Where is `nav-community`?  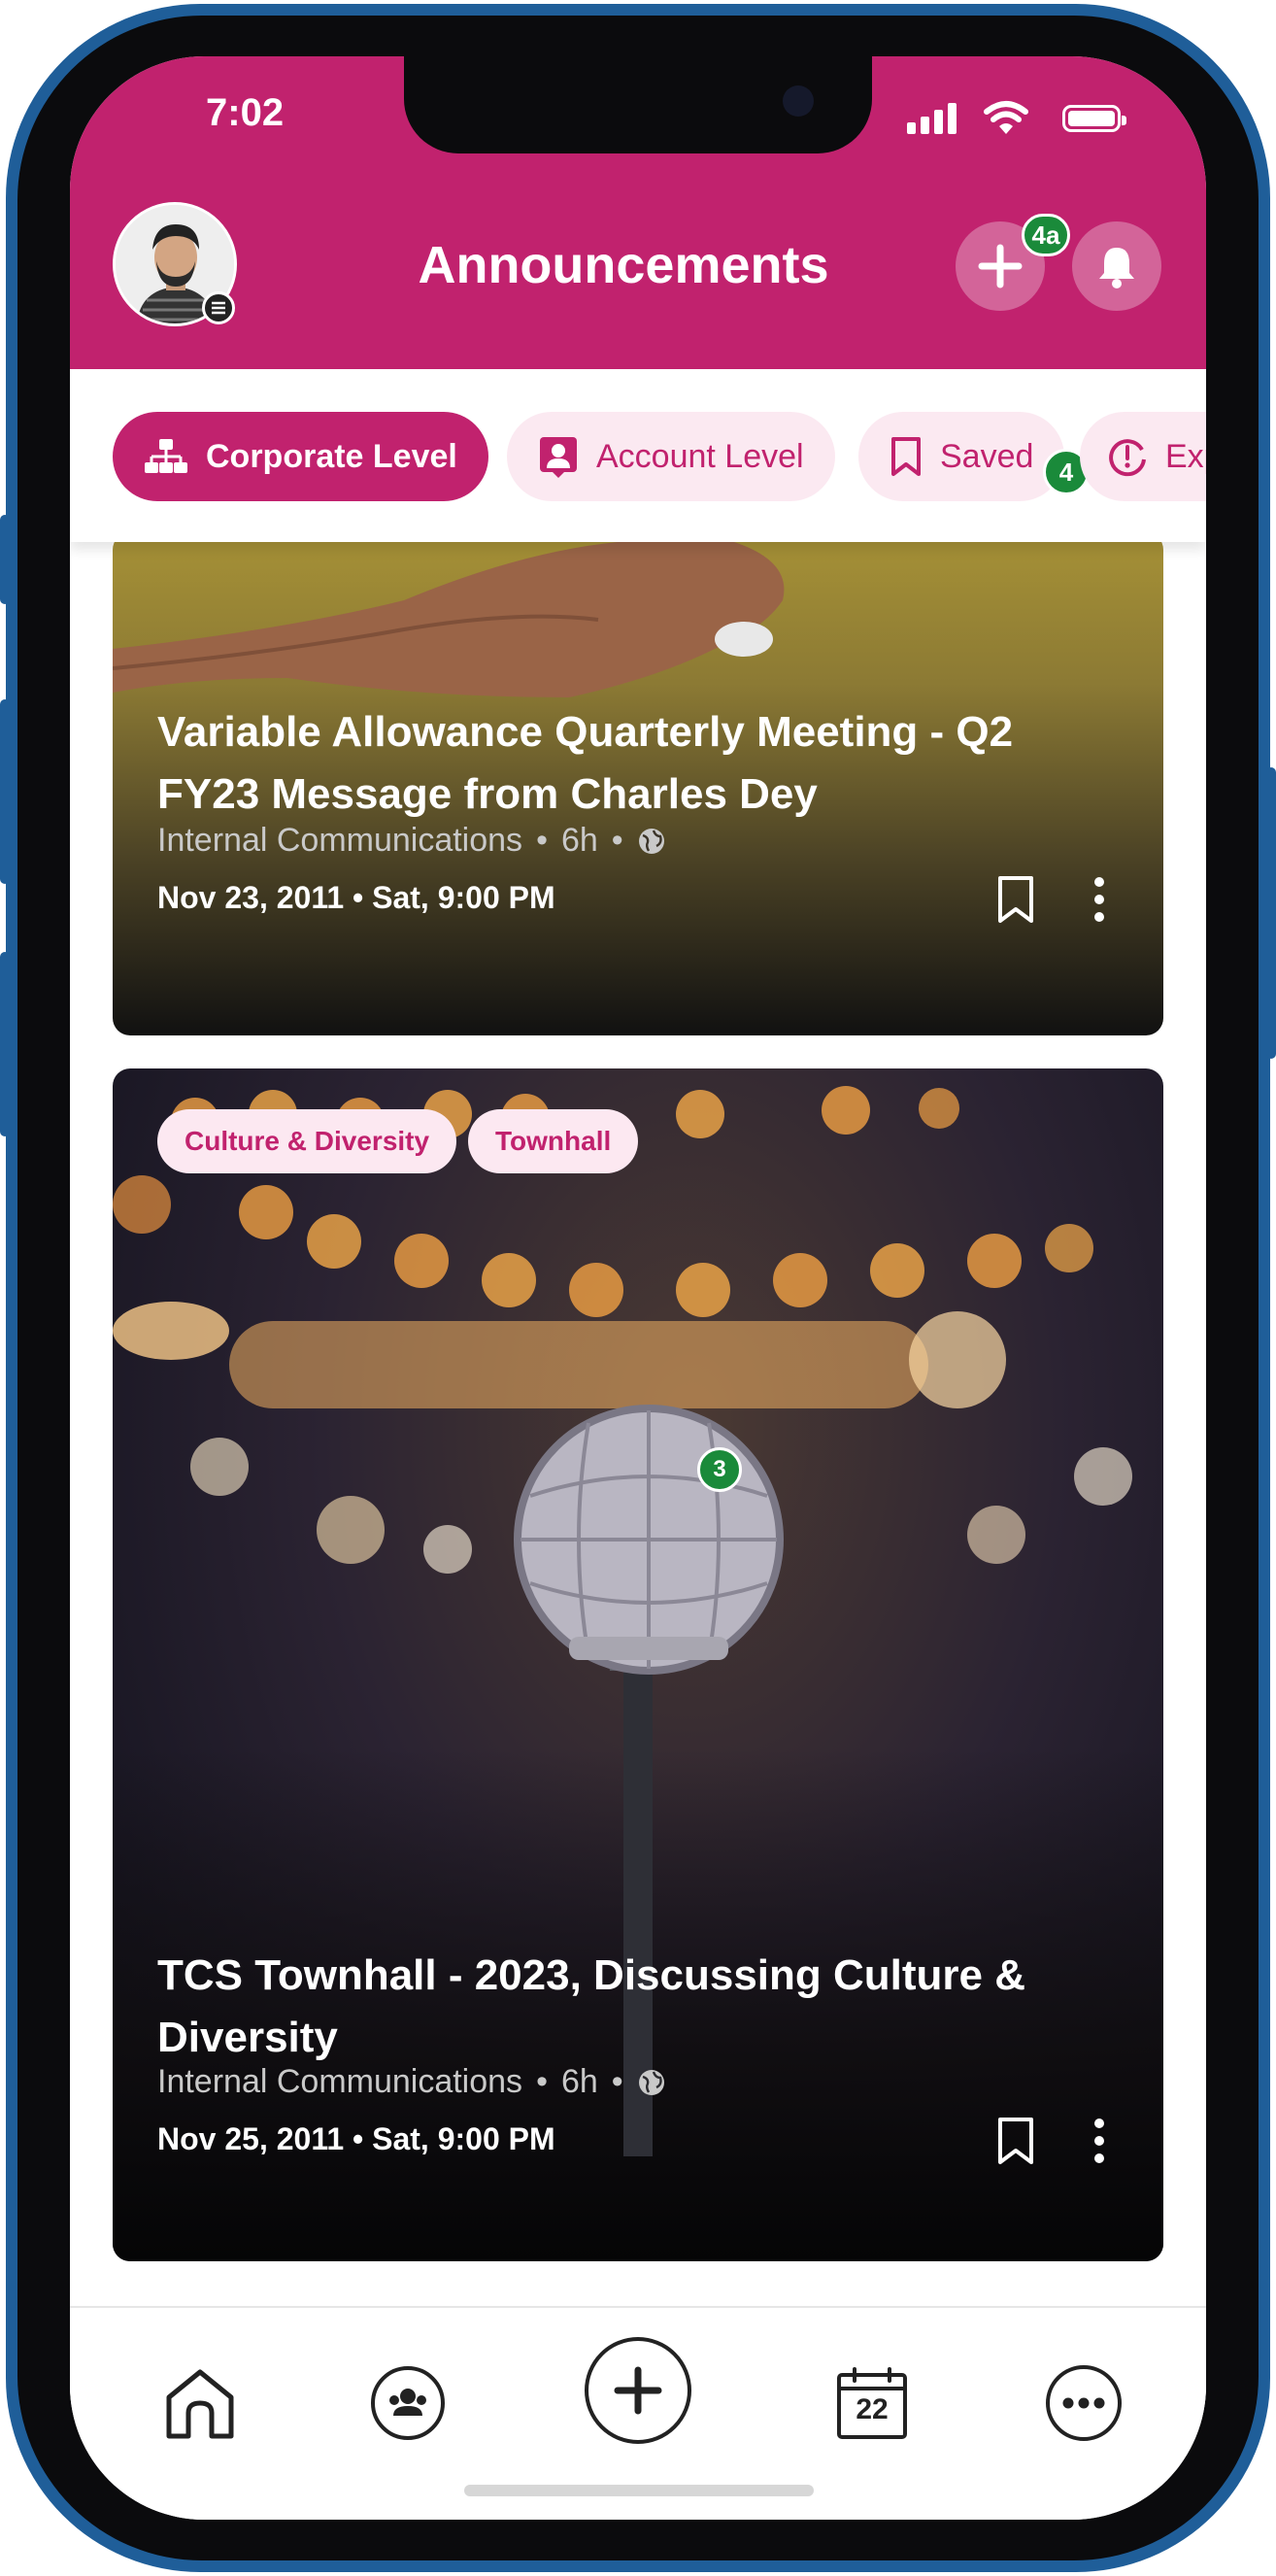 nav-community is located at coordinates (407, 2403).